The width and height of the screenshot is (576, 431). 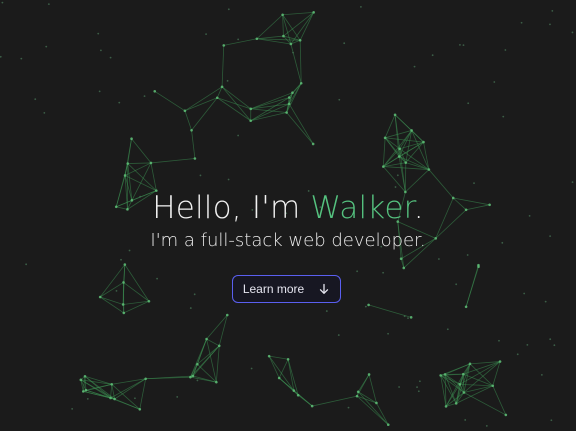 What do you see at coordinates (273, 289) in the screenshot?
I see `learn-more-label: Learn more` at bounding box center [273, 289].